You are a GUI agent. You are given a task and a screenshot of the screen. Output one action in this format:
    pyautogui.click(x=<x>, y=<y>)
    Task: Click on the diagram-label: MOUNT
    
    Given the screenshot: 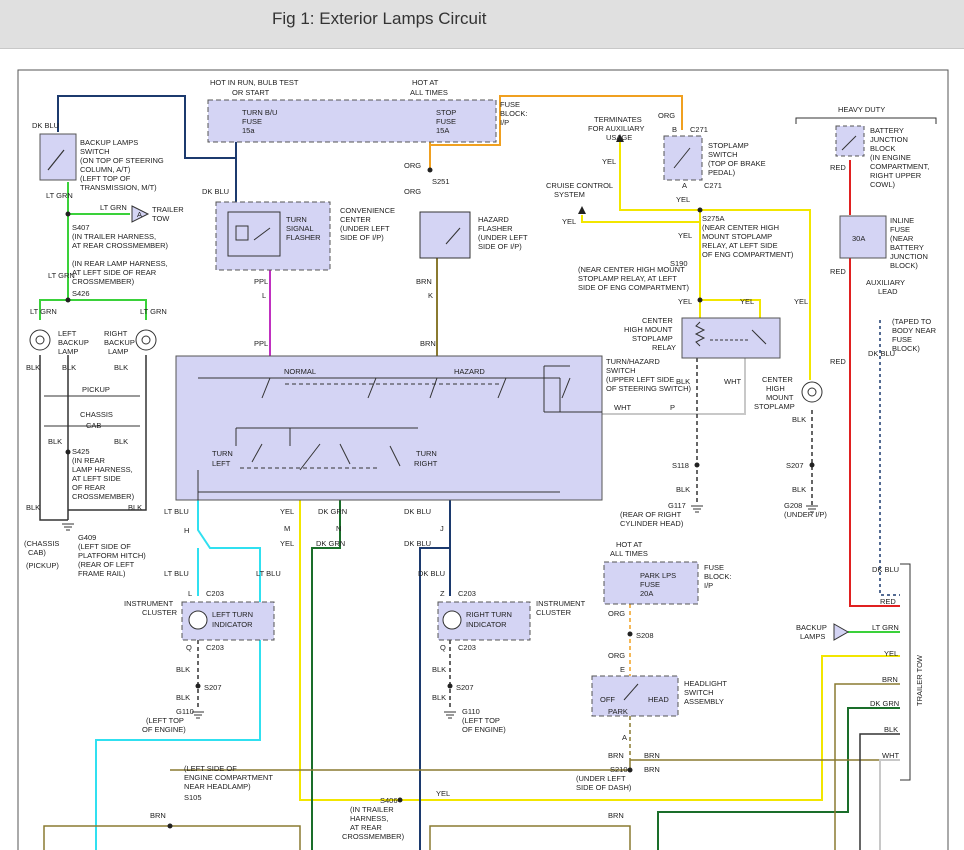 What is the action you would take?
    pyautogui.click(x=780, y=397)
    